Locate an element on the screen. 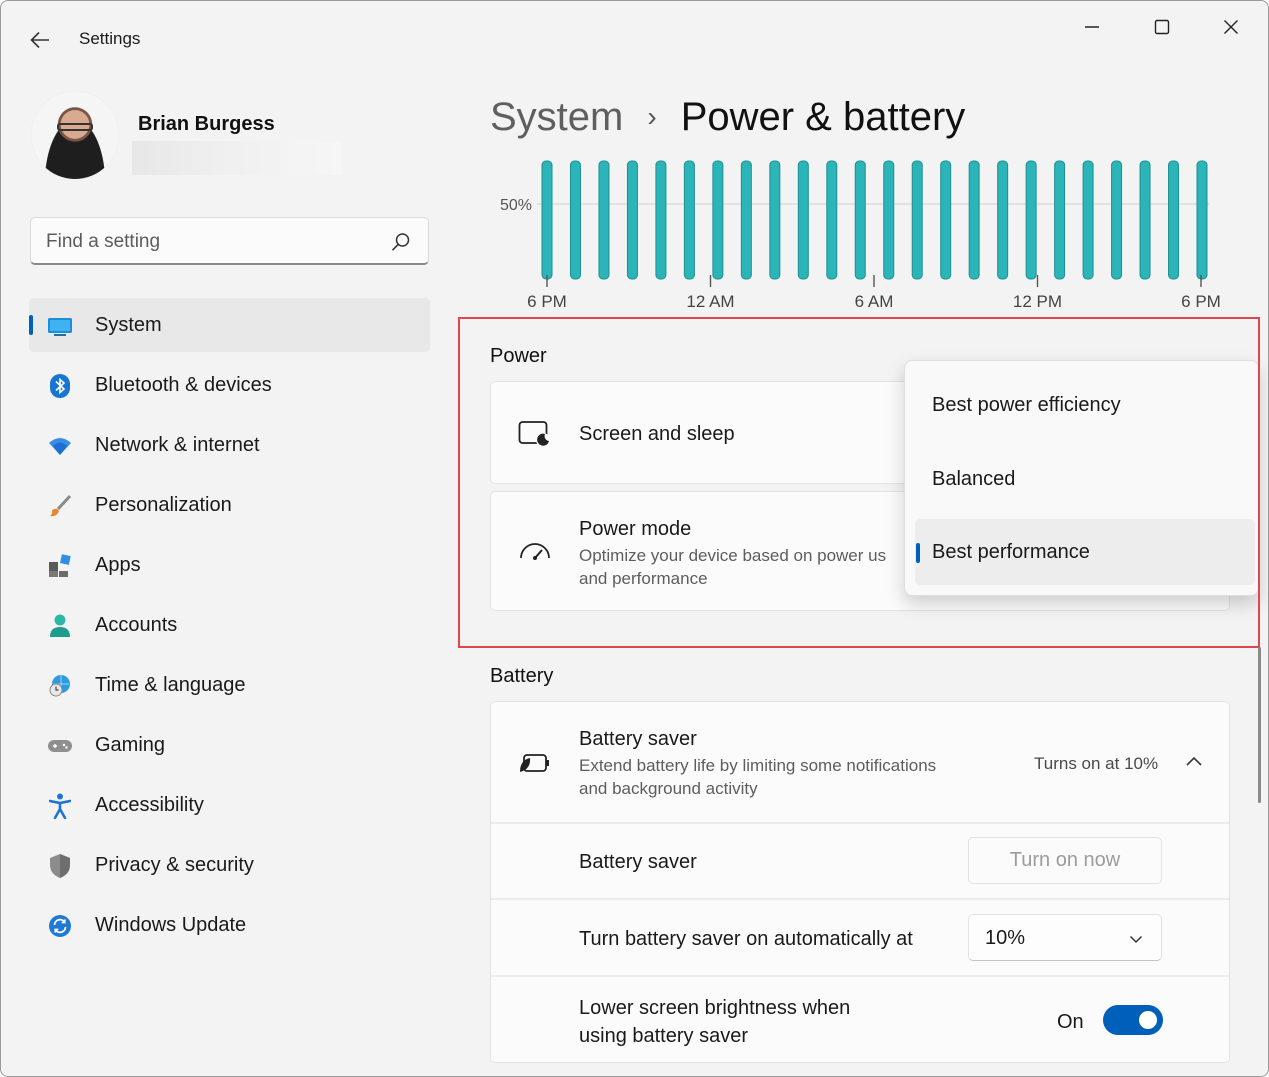  gamepad-icon is located at coordinates (60, 746).